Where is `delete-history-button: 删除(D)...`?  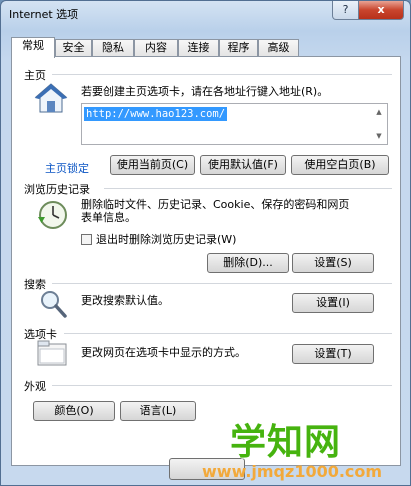 delete-history-button: 删除(D)... is located at coordinates (248, 263).